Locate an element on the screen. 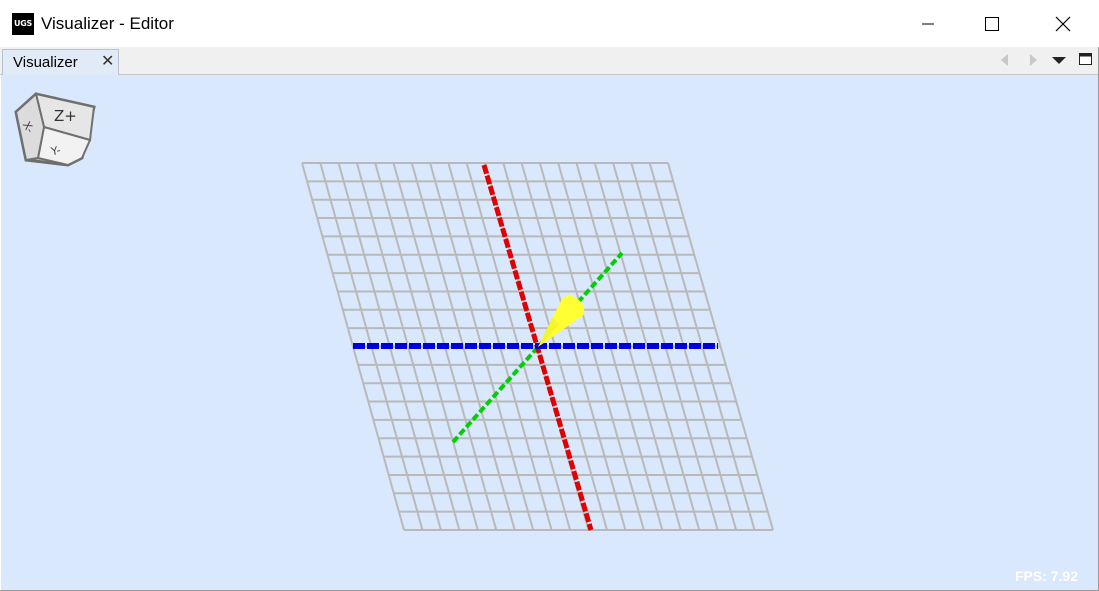 The height and width of the screenshot is (591, 1099). close-icon is located at coordinates (1063, 23).